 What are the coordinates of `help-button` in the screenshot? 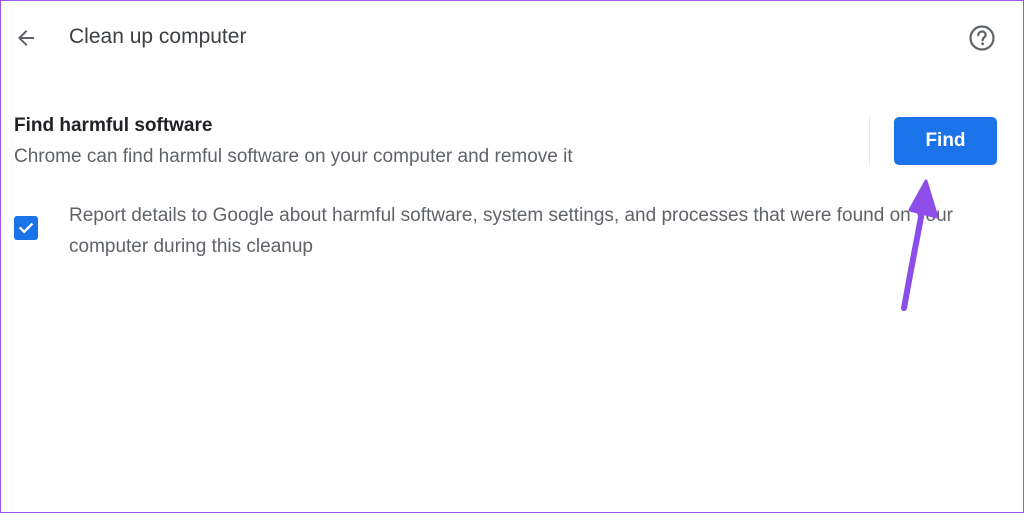 It's located at (982, 38).